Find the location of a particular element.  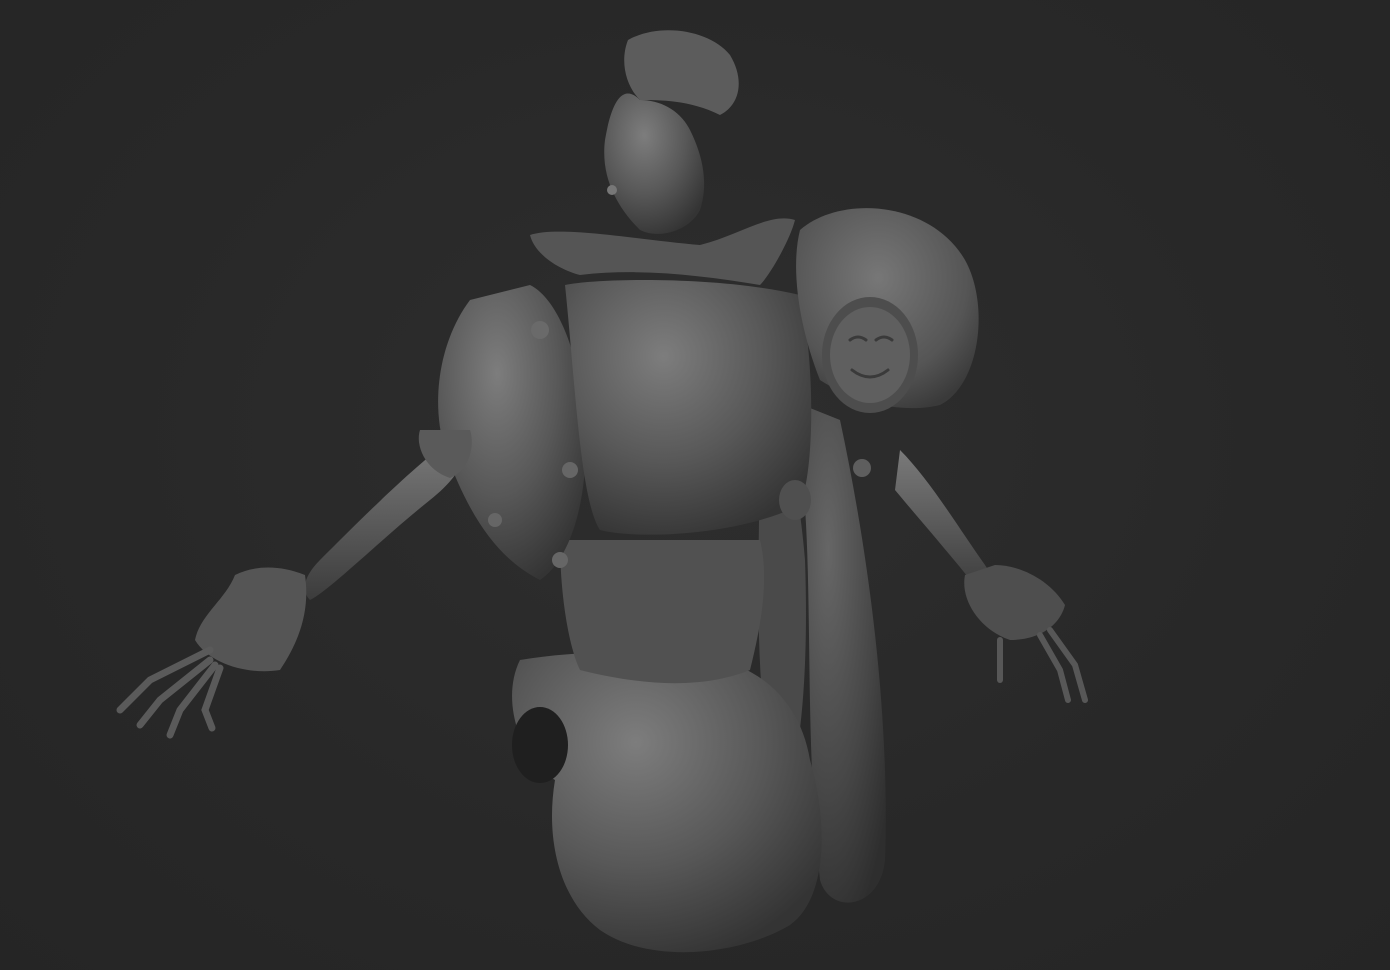

right-hand is located at coordinates (1042, 665).